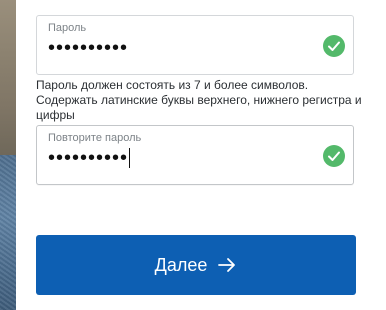 Image resolution: width=386 pixels, height=310 pixels. Describe the element at coordinates (67, 28) in the screenshot. I see `password-label: Пароль` at that location.